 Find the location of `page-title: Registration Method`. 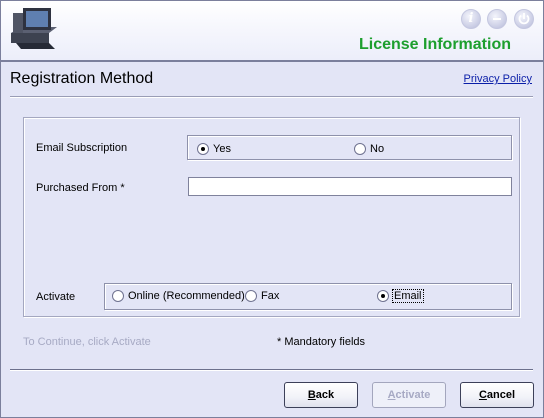

page-title: Registration Method is located at coordinates (82, 78).